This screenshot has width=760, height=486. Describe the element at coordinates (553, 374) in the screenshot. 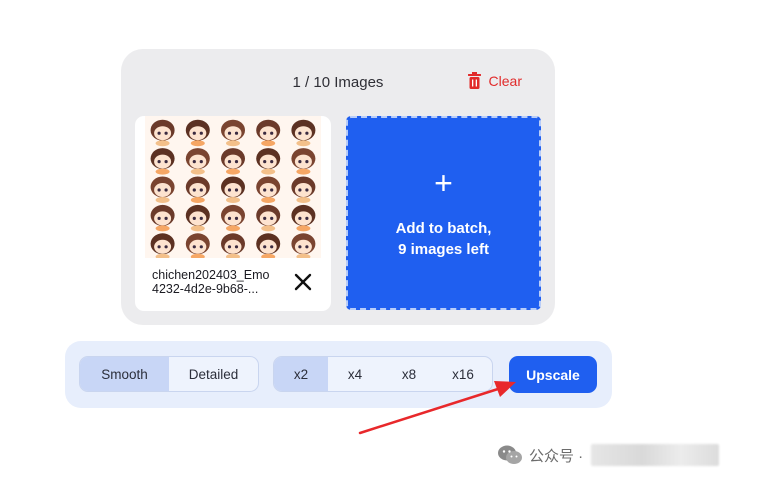

I see `upscale-button: Upscale` at that location.